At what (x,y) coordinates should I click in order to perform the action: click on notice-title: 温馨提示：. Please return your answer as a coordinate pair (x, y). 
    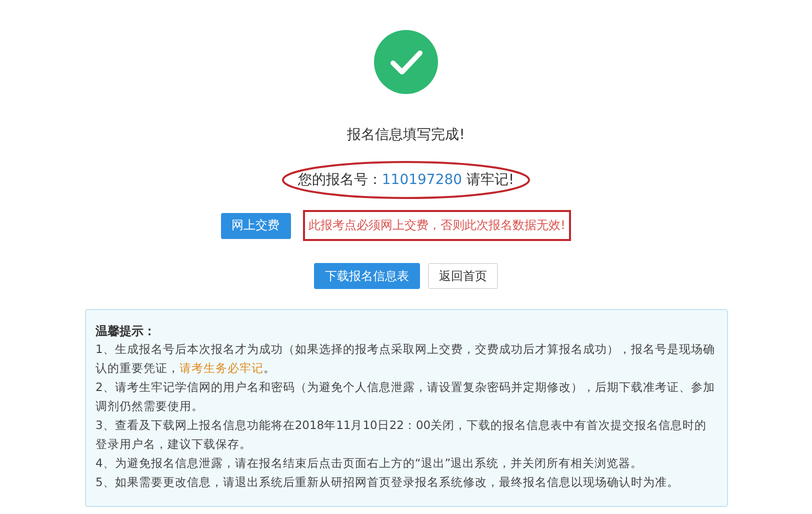
    Looking at the image, I should click on (126, 331).